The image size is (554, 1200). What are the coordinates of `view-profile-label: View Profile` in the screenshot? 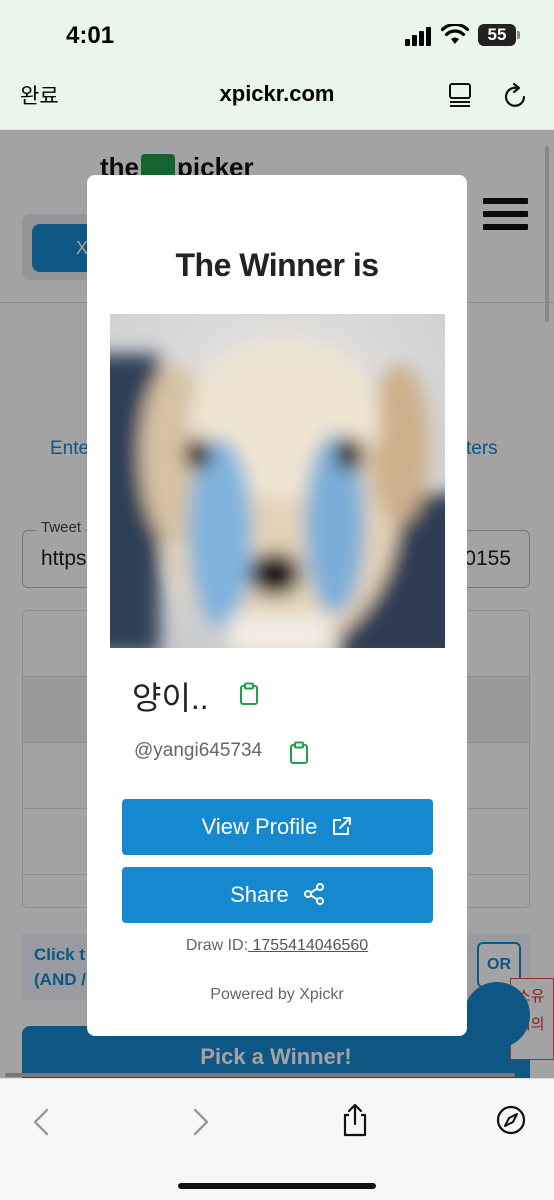 It's located at (259, 826).